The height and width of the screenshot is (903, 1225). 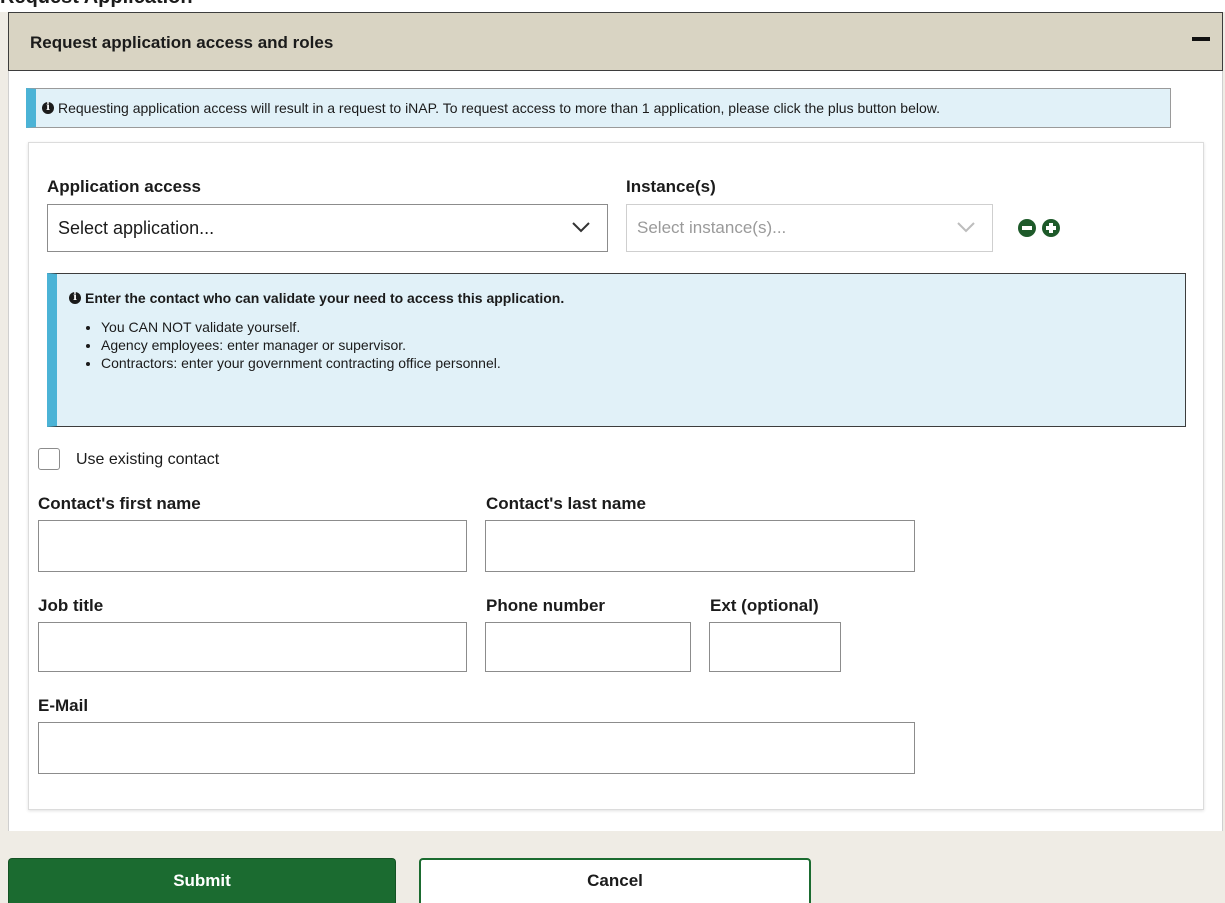 What do you see at coordinates (124, 186) in the screenshot?
I see `application-access-label: Application access` at bounding box center [124, 186].